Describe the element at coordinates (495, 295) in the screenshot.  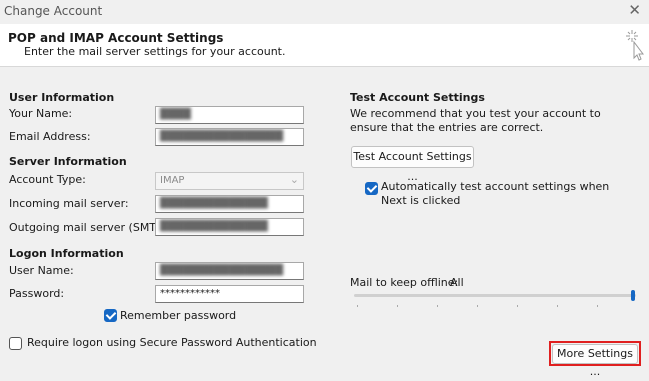
I see `offline-slider-track` at that location.